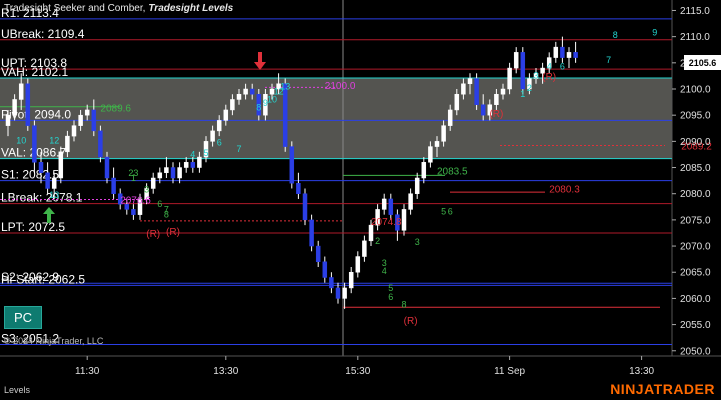 The width and height of the screenshot is (721, 400). I want to click on level-label-7: LBreak: 2078.1, so click(42, 198).